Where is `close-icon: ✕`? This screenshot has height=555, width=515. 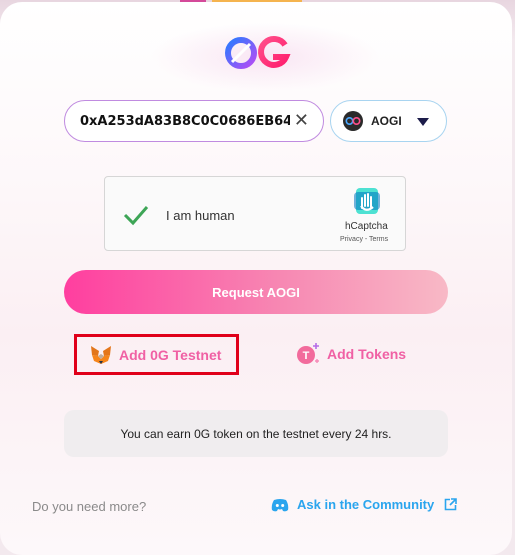 close-icon: ✕ is located at coordinates (301, 121).